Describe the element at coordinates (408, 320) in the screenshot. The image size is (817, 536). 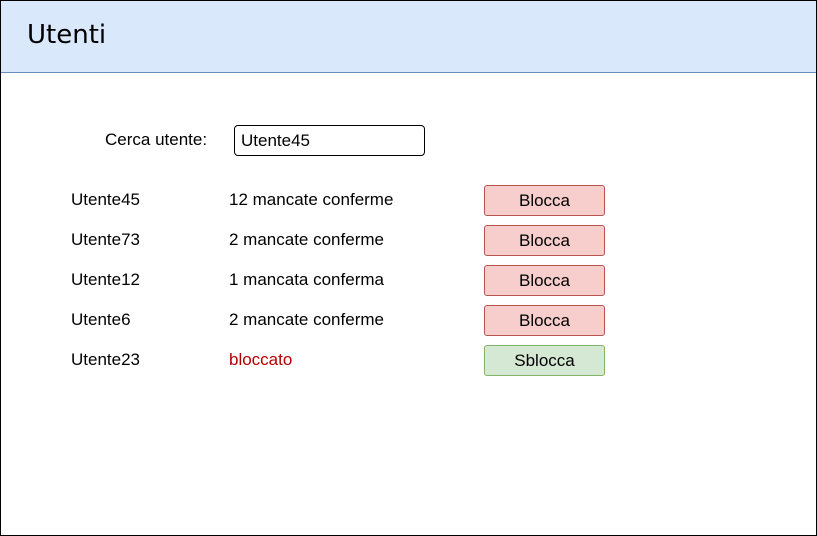
I see `user-row: Utente6 2 mancate conferme Blocca` at that location.